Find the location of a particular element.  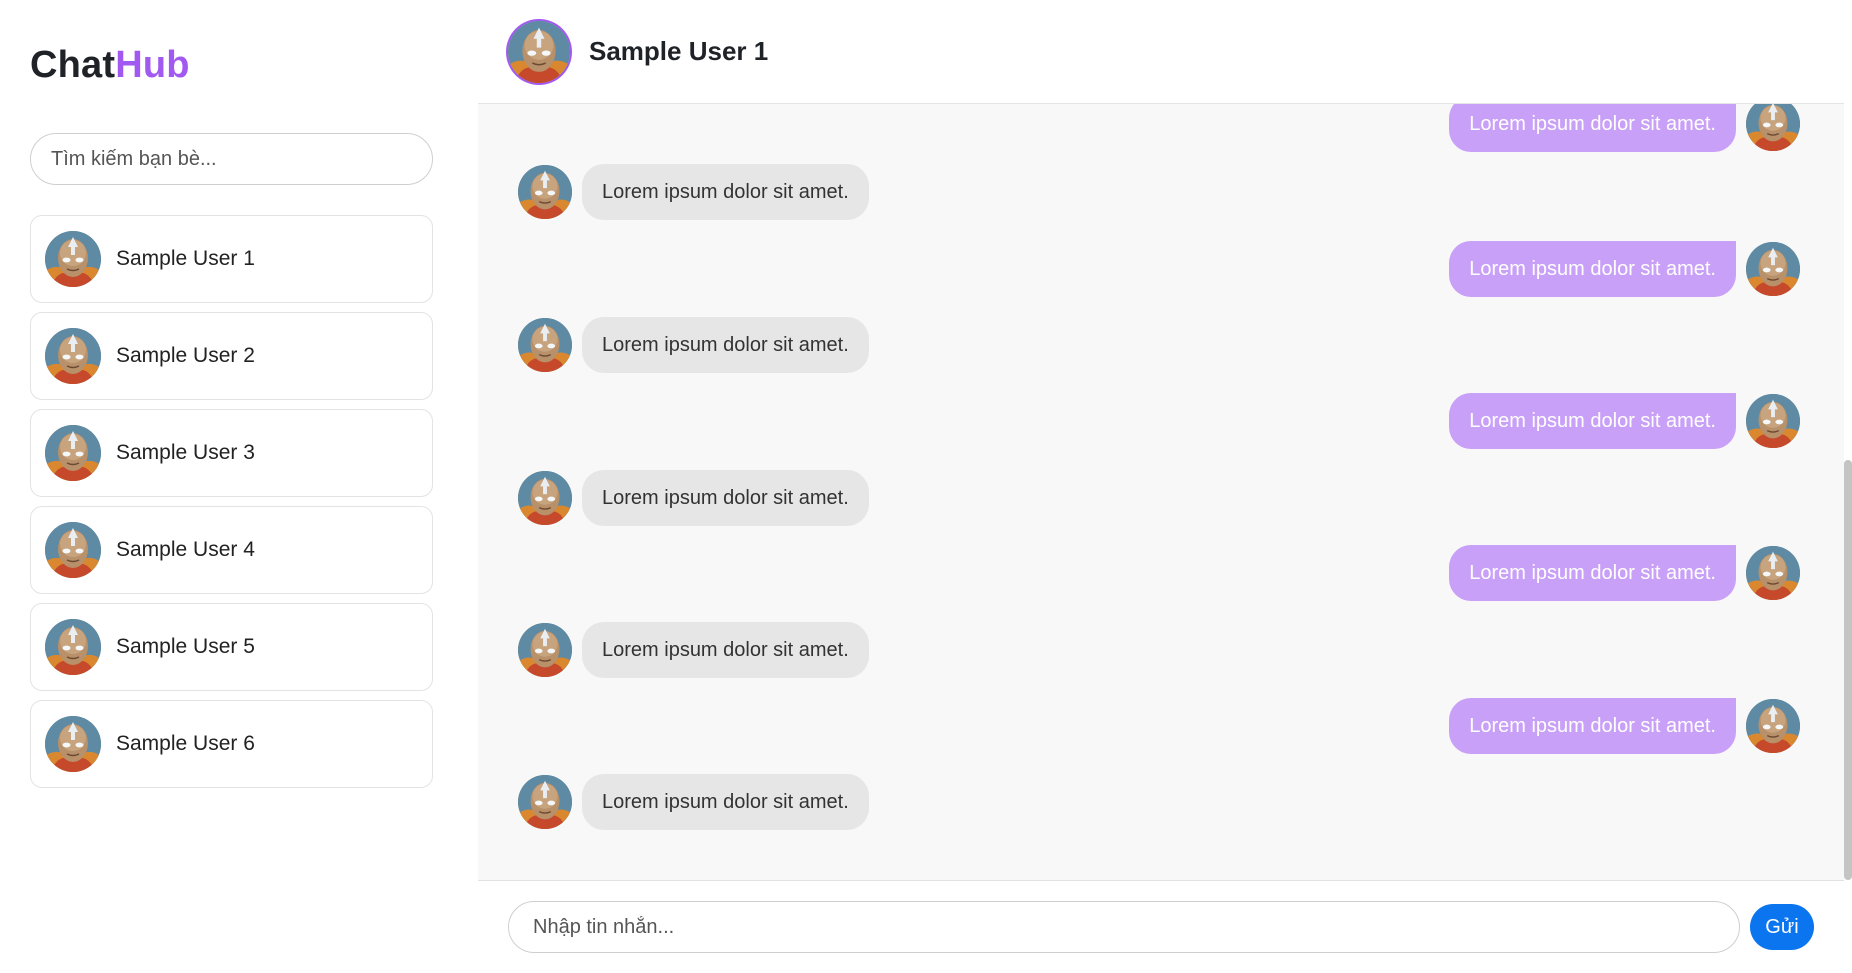

user-name: Sample User 4 is located at coordinates (185, 549).